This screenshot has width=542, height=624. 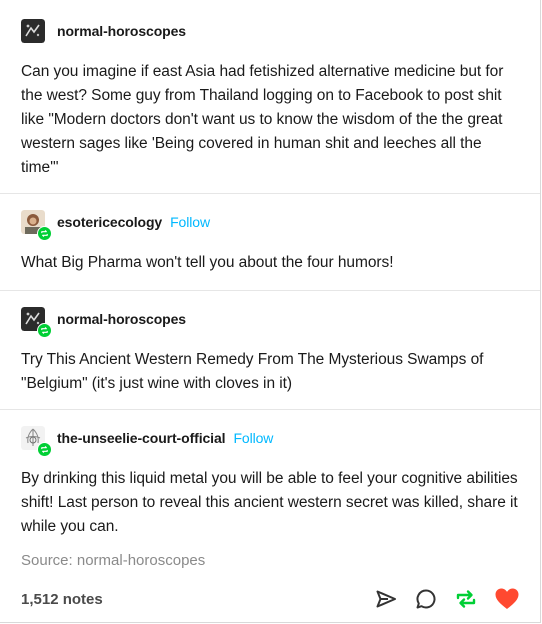 What do you see at coordinates (466, 599) in the screenshot?
I see `reblog-icon` at bounding box center [466, 599].